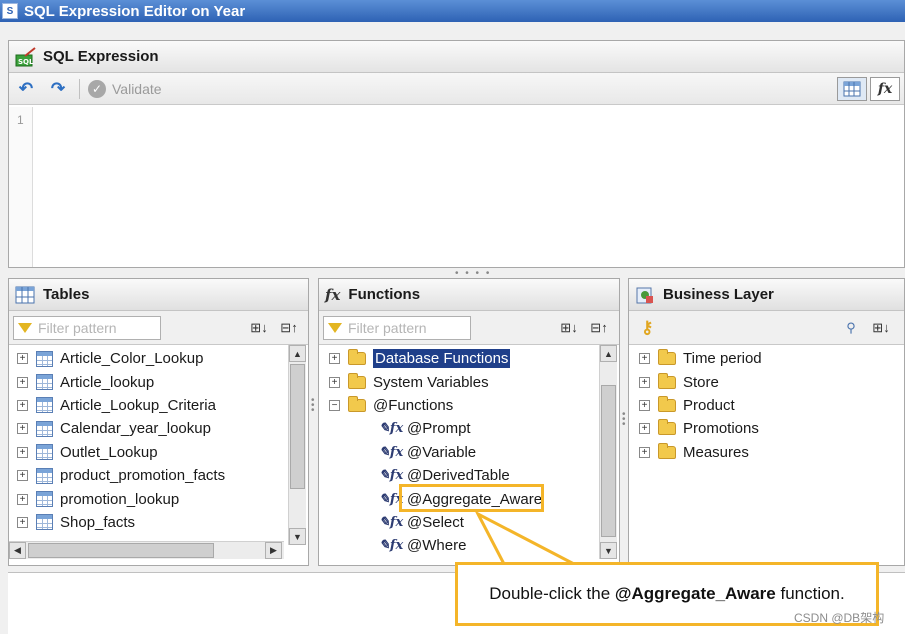 This screenshot has height=634, width=905. I want to click on functions-filter-field, so click(397, 327).